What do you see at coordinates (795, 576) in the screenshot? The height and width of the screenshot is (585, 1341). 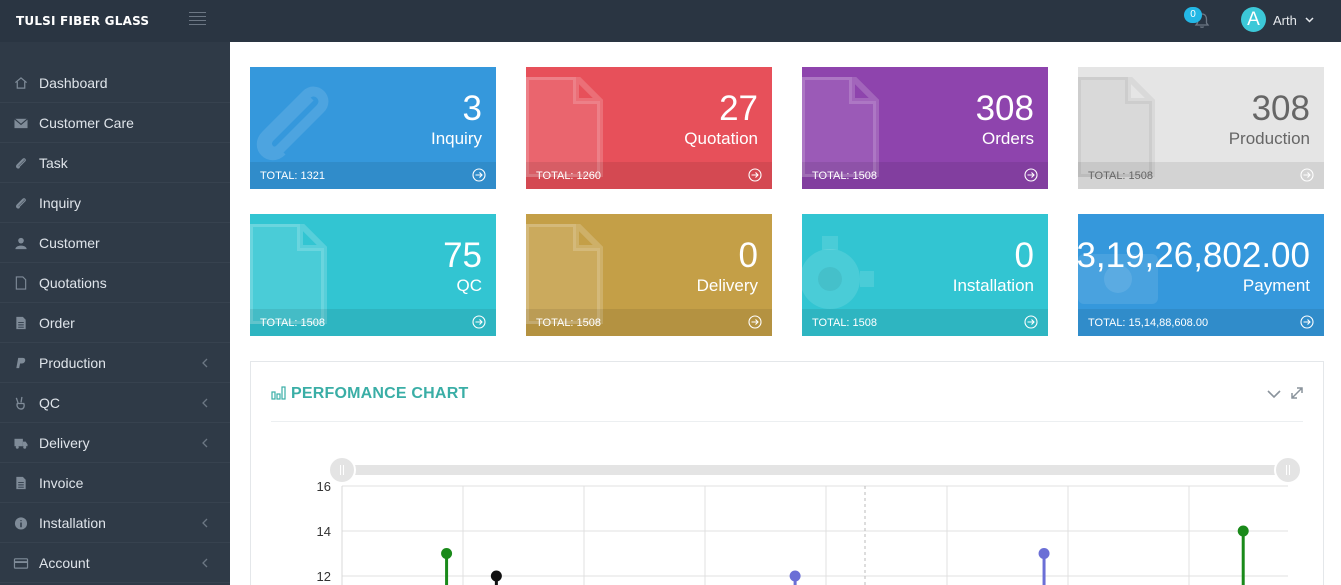 I see `series-2-point` at bounding box center [795, 576].